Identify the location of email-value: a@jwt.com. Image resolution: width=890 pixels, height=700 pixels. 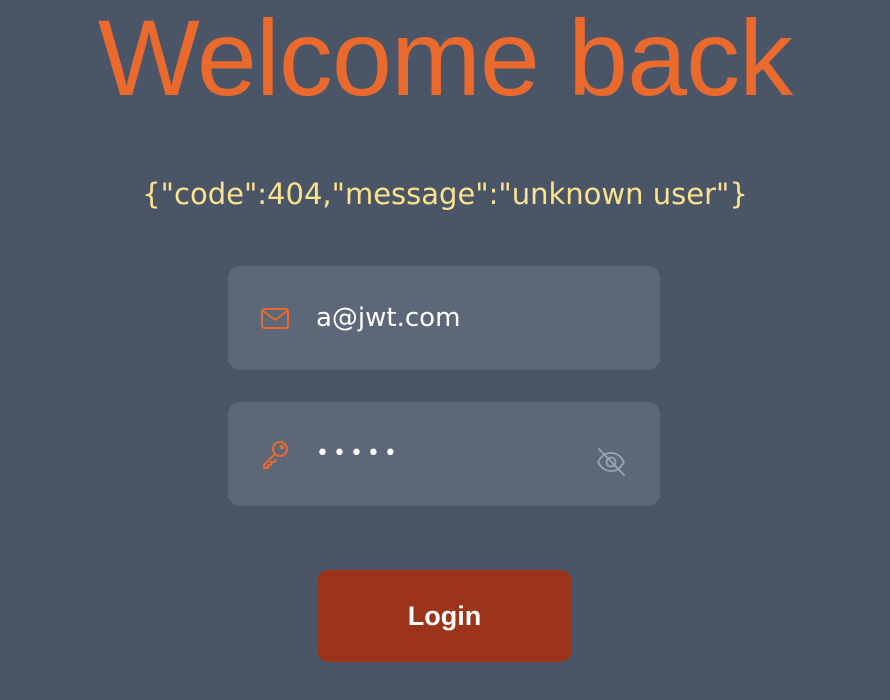
(388, 318).